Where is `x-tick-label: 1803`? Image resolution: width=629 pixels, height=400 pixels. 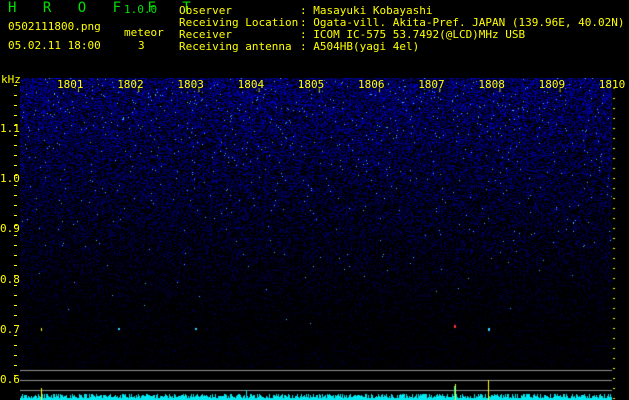
x-tick-label: 1803 is located at coordinates (190, 84).